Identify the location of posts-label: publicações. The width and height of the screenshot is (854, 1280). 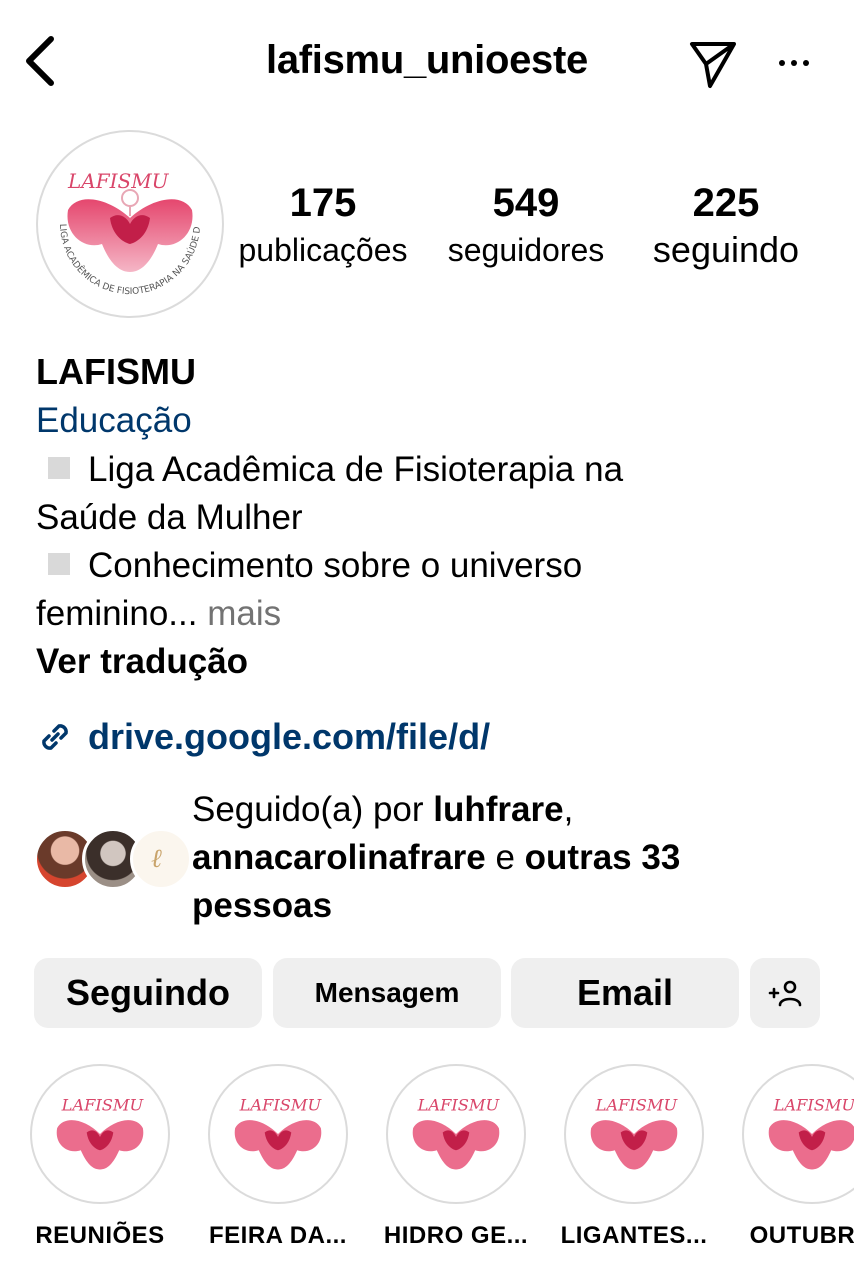
(323, 250).